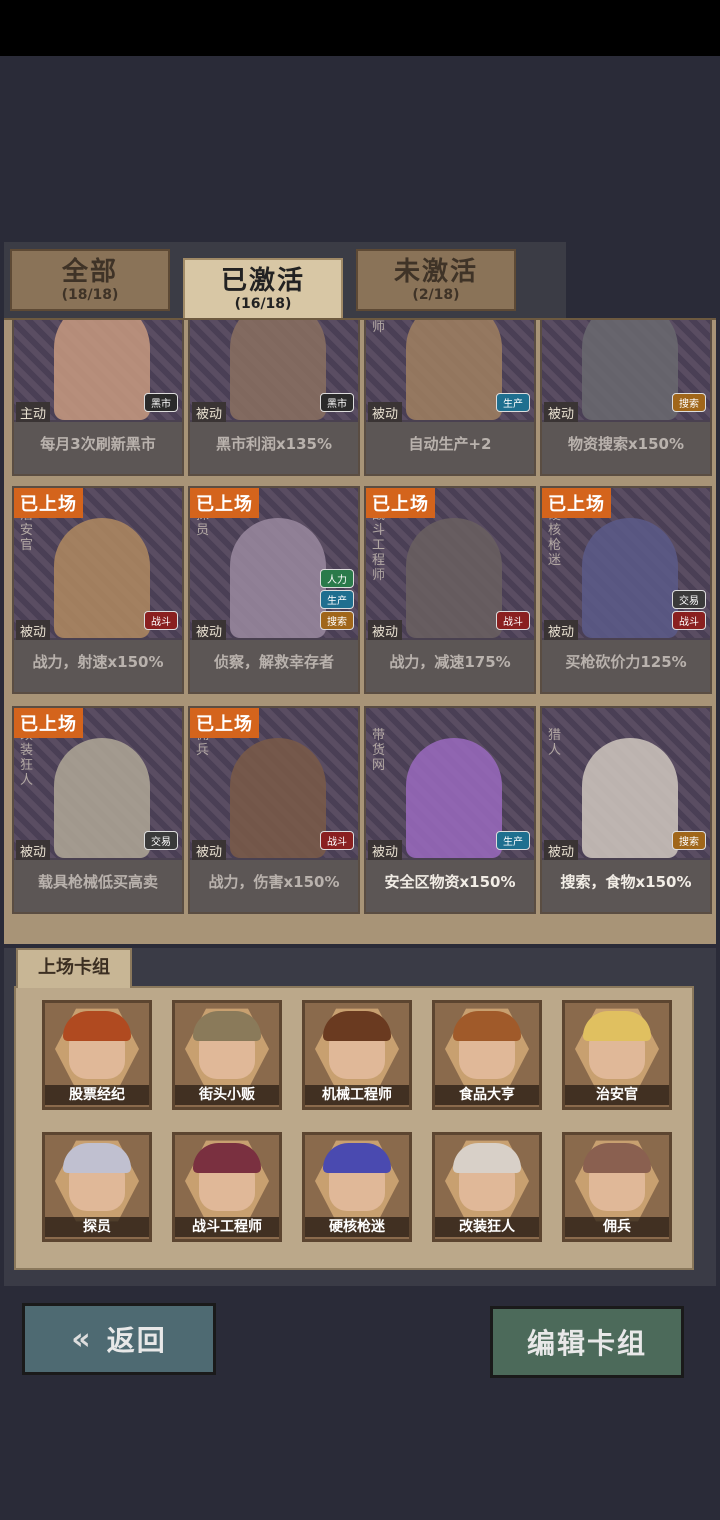 This screenshot has height=1520, width=720. Describe the element at coordinates (487, 1227) in the screenshot. I see `deck-slot-label: 改装狂人` at that location.